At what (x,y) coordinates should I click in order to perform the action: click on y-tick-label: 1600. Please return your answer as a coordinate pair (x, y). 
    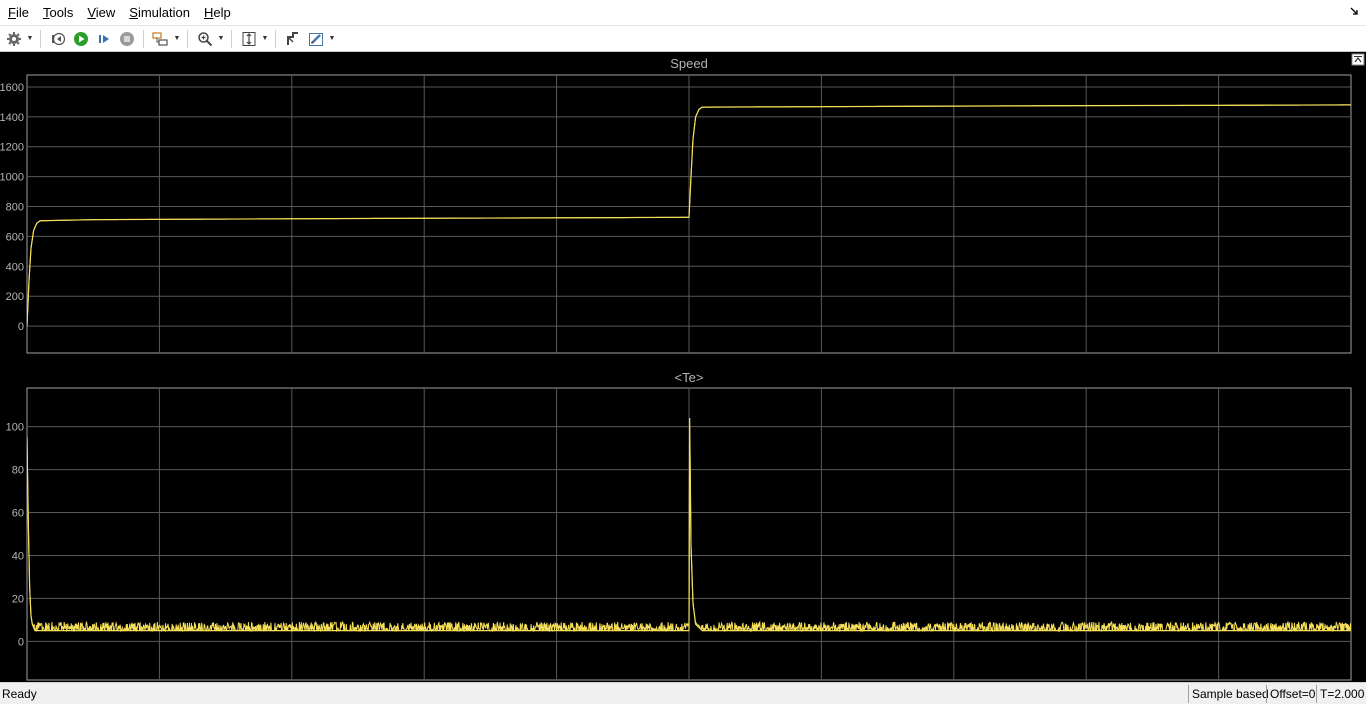
    Looking at the image, I should click on (12, 88).